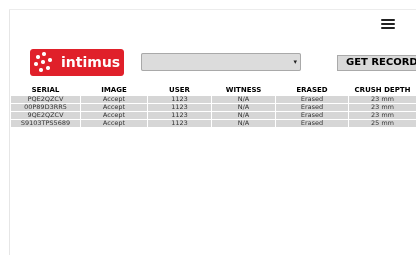  I want to click on header-user: USER, so click(179, 90).